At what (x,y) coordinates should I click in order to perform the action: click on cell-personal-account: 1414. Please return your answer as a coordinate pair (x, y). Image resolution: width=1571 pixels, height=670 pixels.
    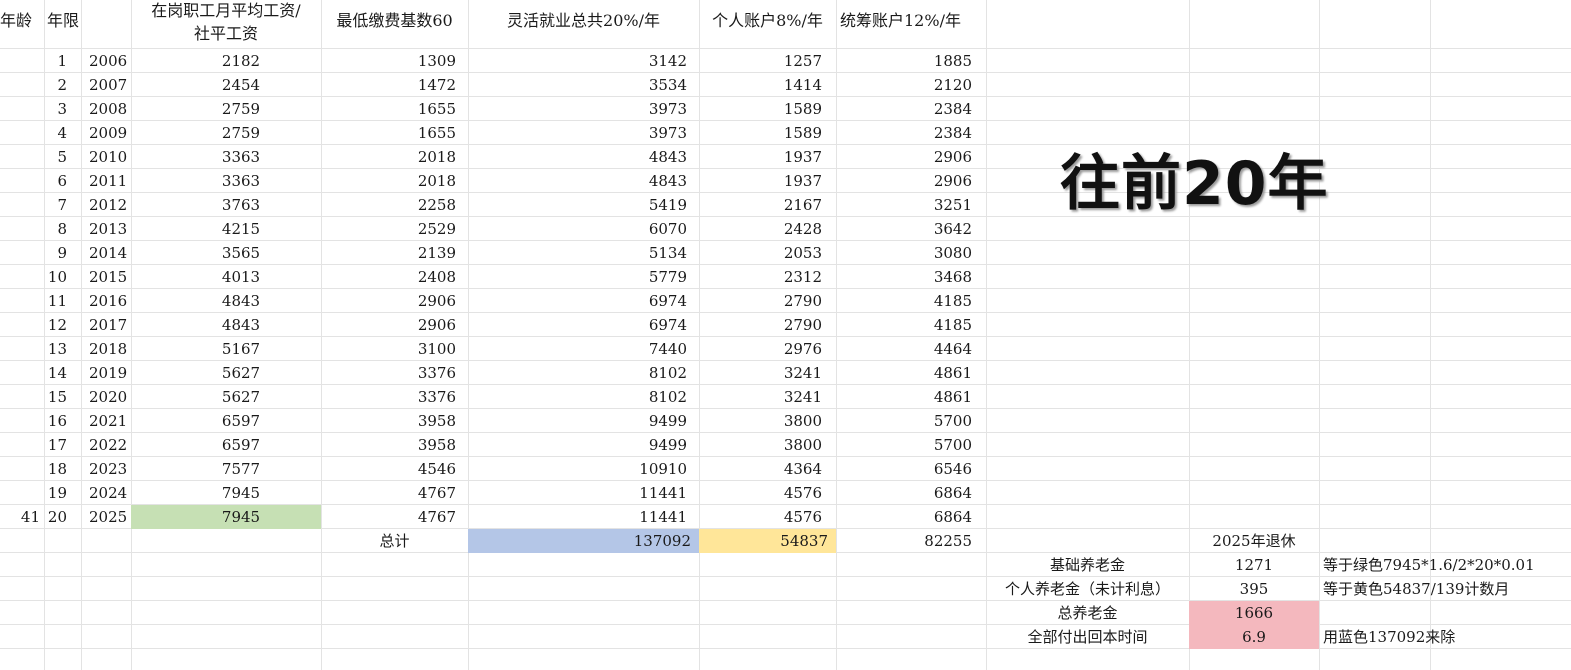
    Looking at the image, I should click on (767, 85).